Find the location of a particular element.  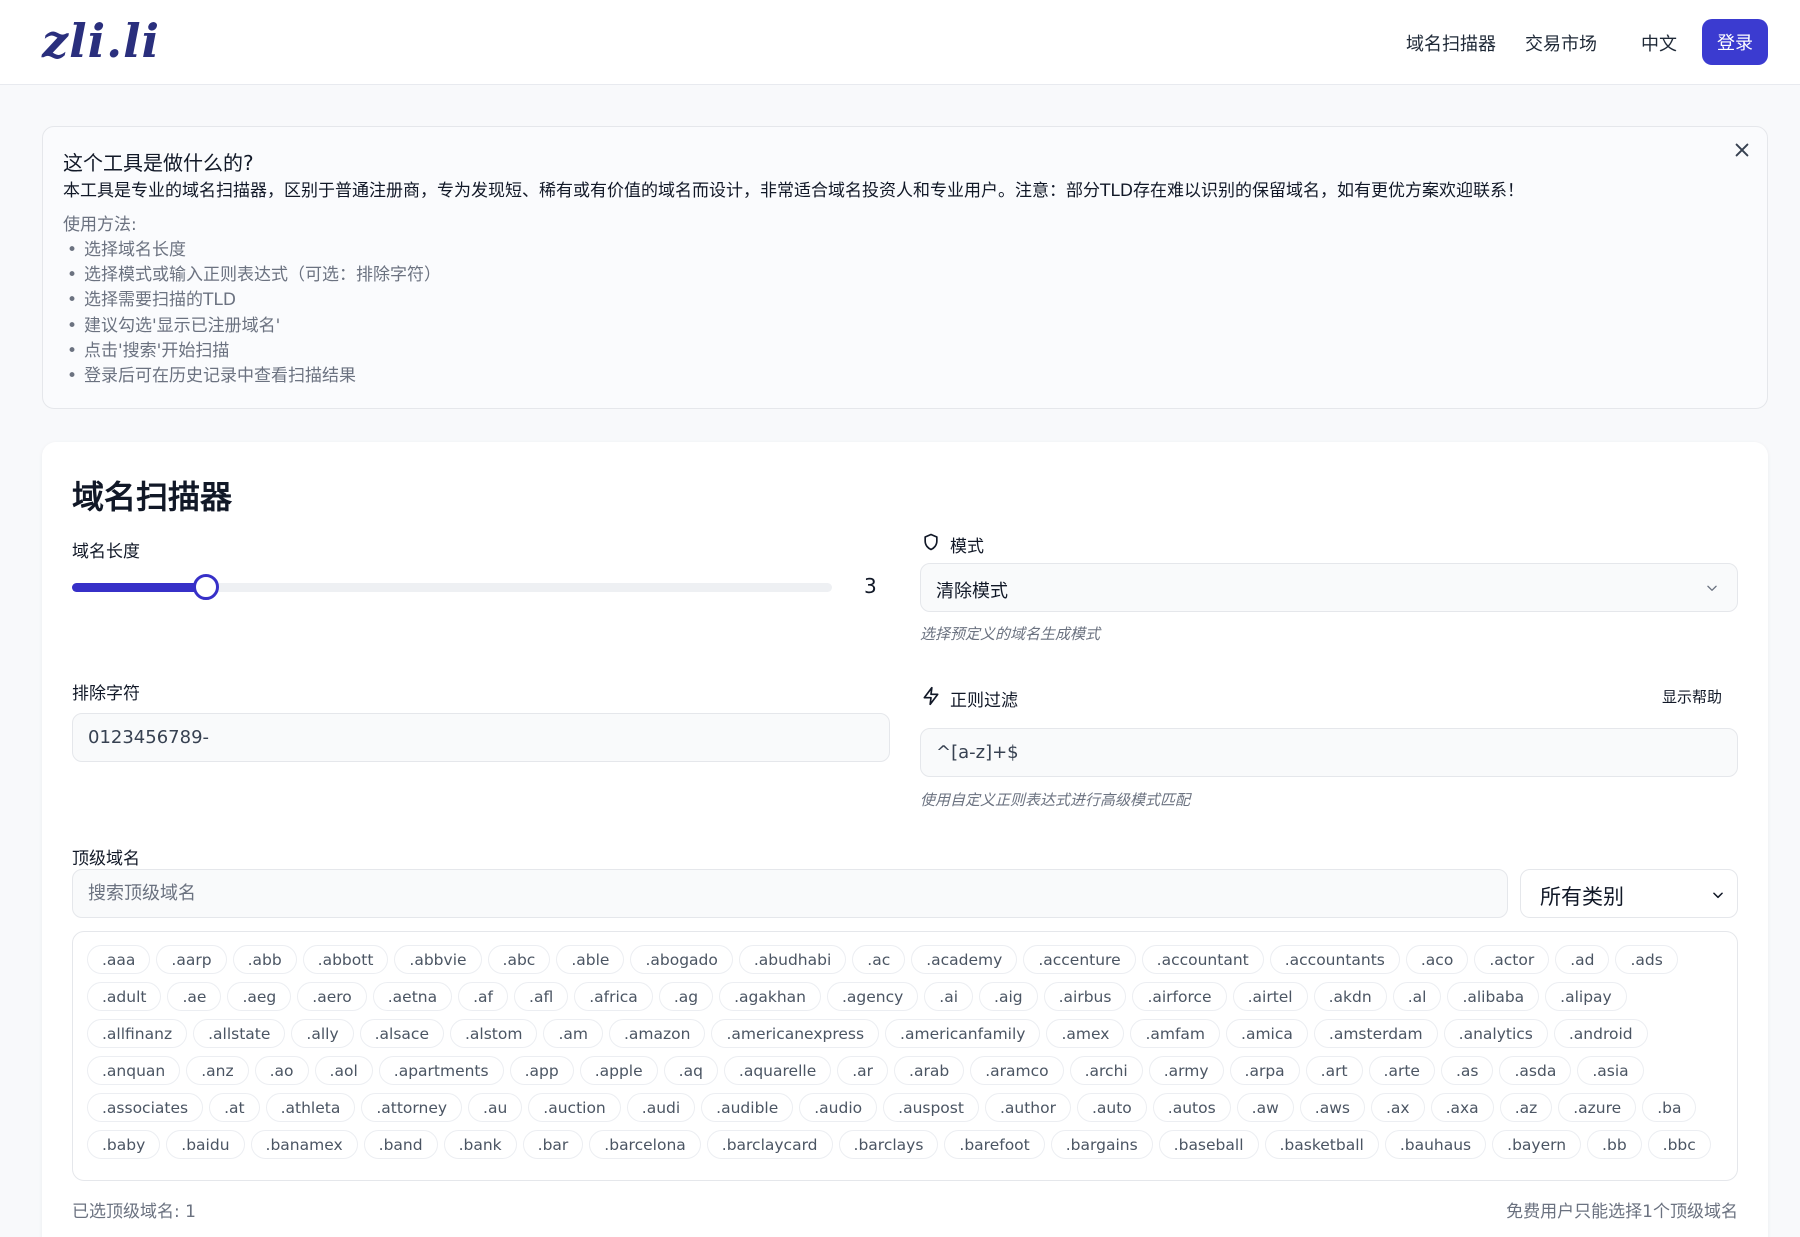

tld-chip: .barclays is located at coordinates (888, 1144).